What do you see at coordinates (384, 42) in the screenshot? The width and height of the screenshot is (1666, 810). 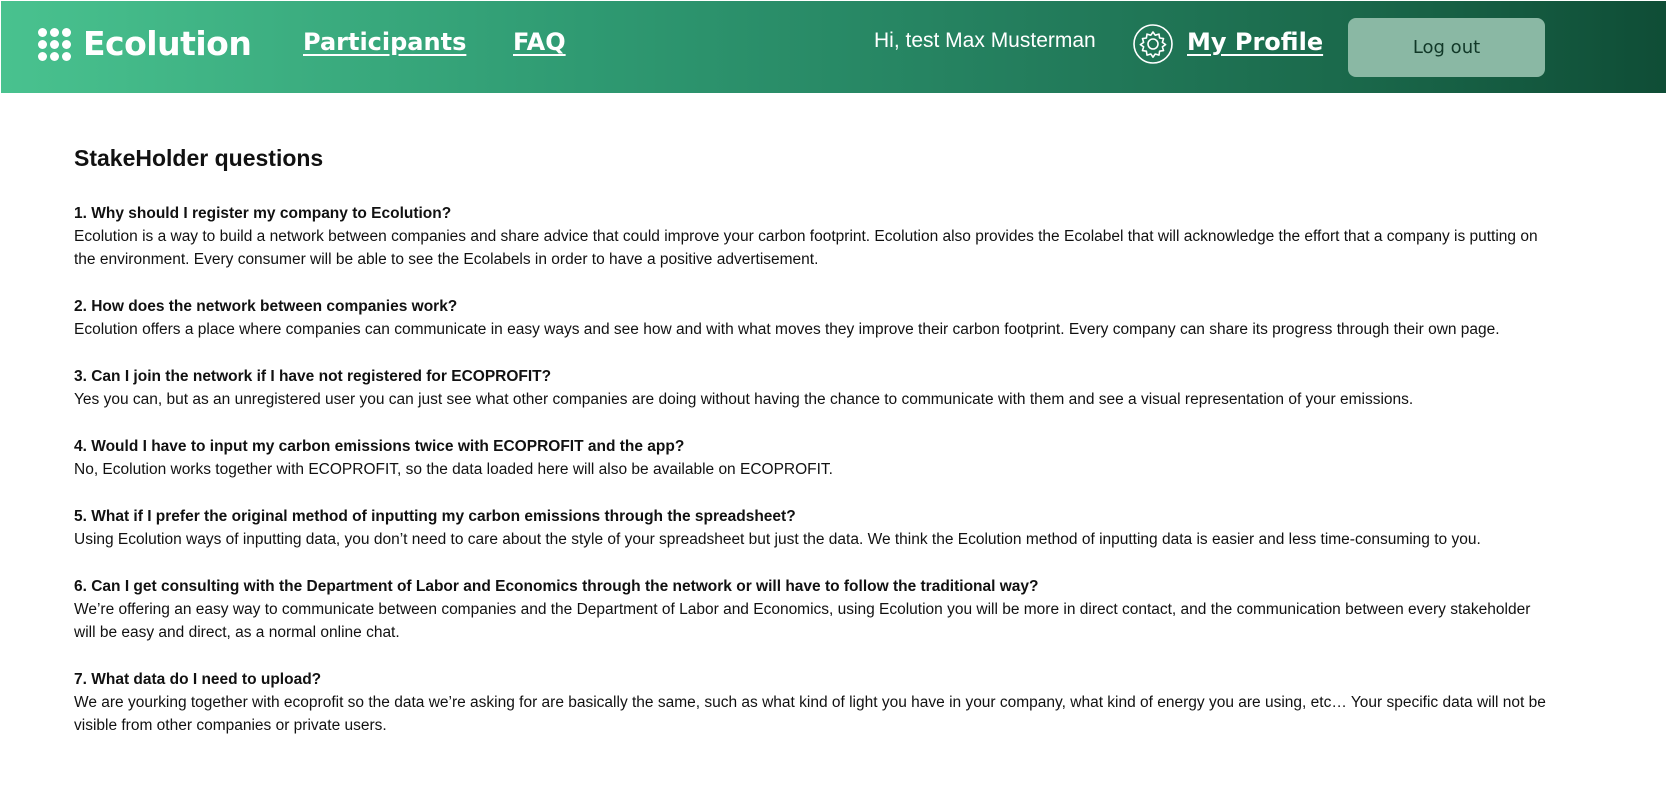 I see `nav-link-participants: Participants` at bounding box center [384, 42].